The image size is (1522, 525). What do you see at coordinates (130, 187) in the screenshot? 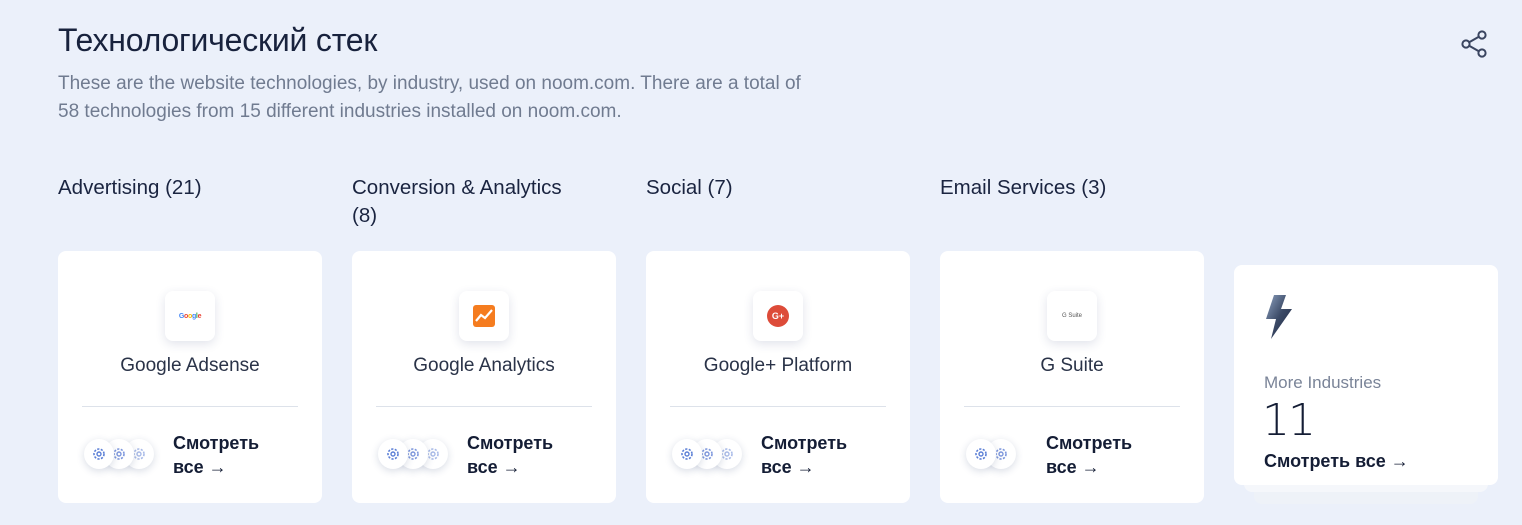
I see `category-title-advertising: Advertising (21)` at bounding box center [130, 187].